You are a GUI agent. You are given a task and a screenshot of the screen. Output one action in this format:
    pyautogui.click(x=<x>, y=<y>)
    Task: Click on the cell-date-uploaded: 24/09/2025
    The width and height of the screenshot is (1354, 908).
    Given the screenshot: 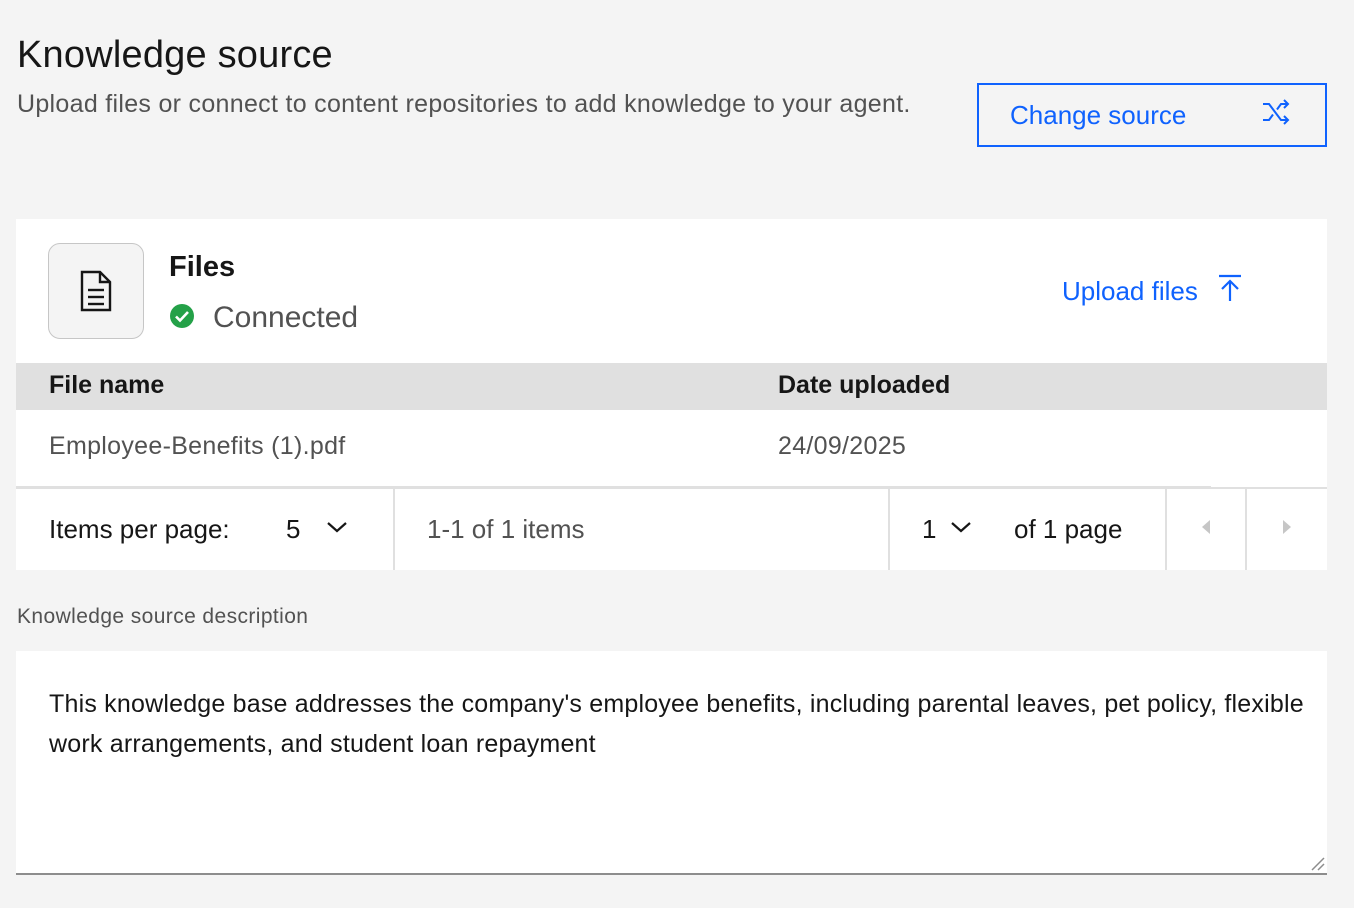 What is the action you would take?
    pyautogui.click(x=842, y=446)
    